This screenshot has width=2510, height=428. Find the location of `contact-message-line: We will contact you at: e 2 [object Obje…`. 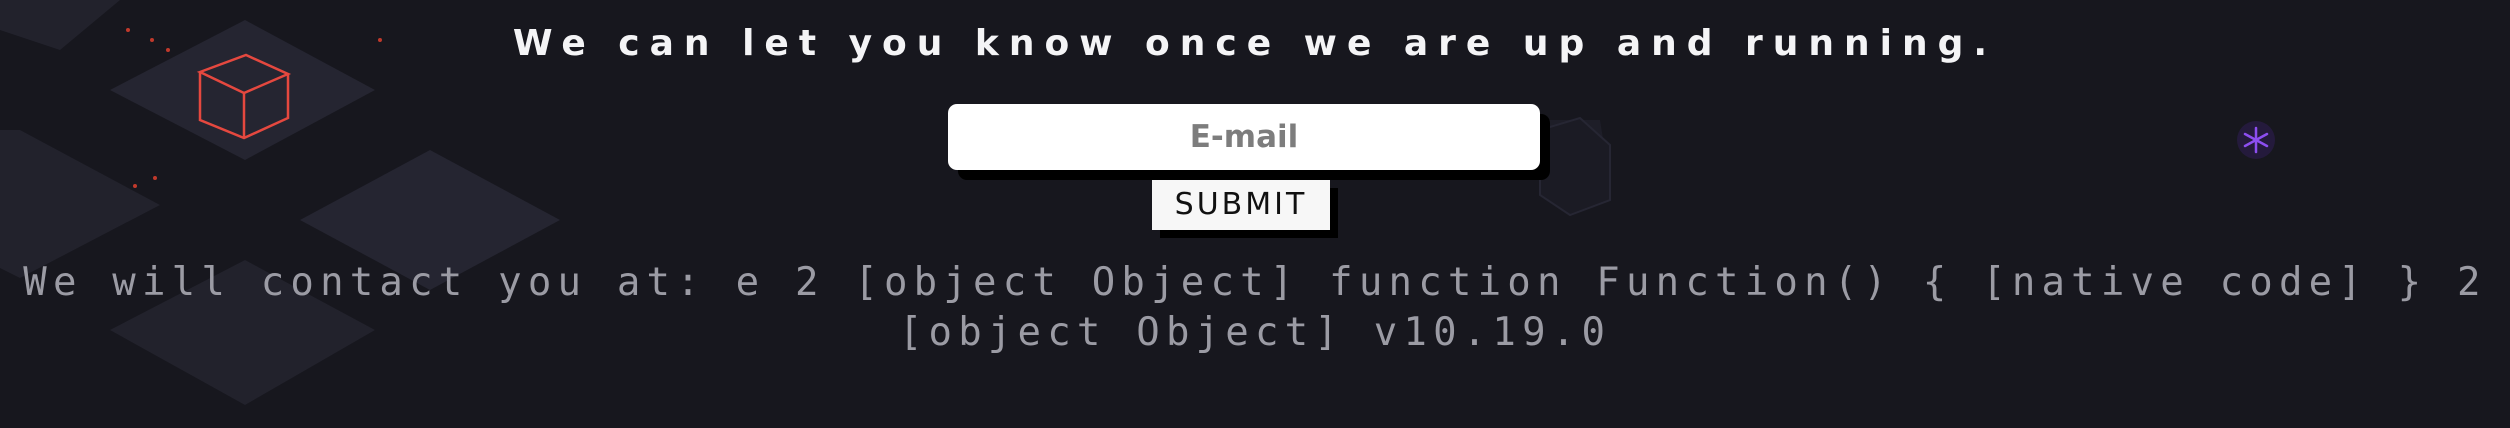

contact-message-line: We will contact you at: e 2 [object Obje… is located at coordinates (1255, 282).